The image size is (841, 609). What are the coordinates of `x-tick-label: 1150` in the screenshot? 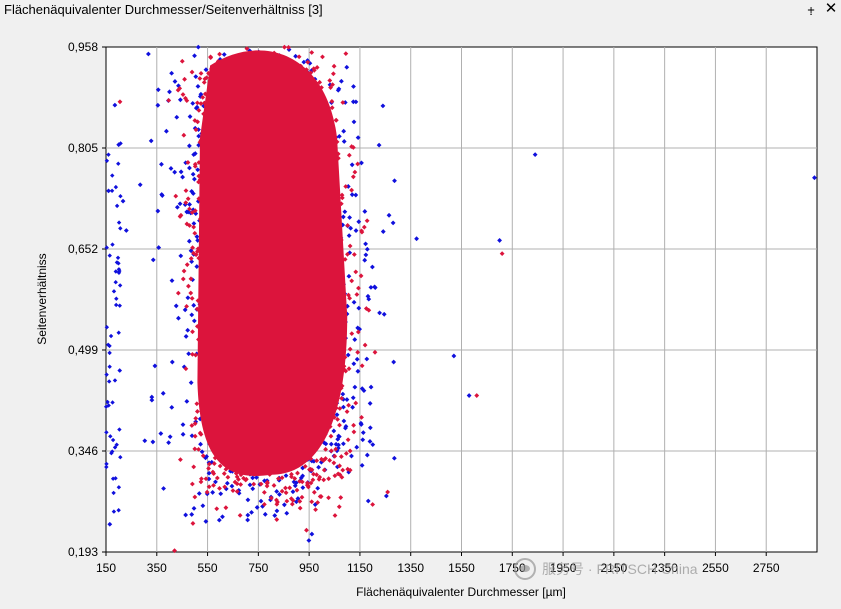 It's located at (360, 568).